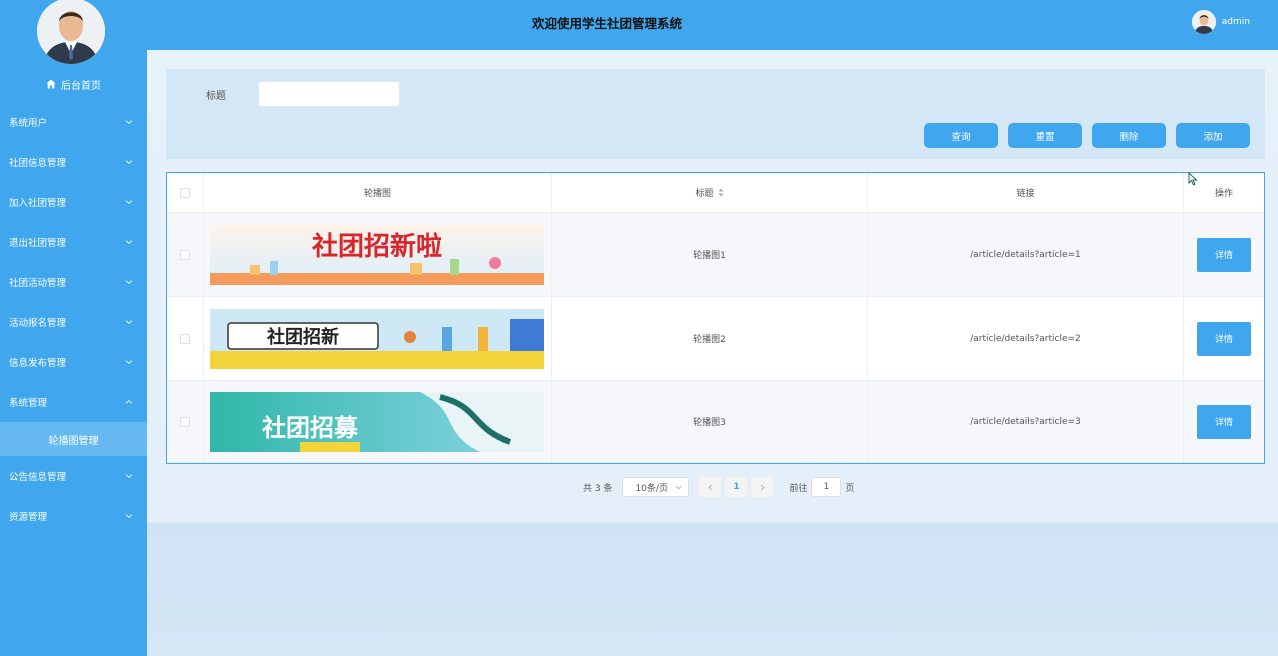  What do you see at coordinates (28, 123) in the screenshot?
I see `sidebar-item-label: 系统用户` at bounding box center [28, 123].